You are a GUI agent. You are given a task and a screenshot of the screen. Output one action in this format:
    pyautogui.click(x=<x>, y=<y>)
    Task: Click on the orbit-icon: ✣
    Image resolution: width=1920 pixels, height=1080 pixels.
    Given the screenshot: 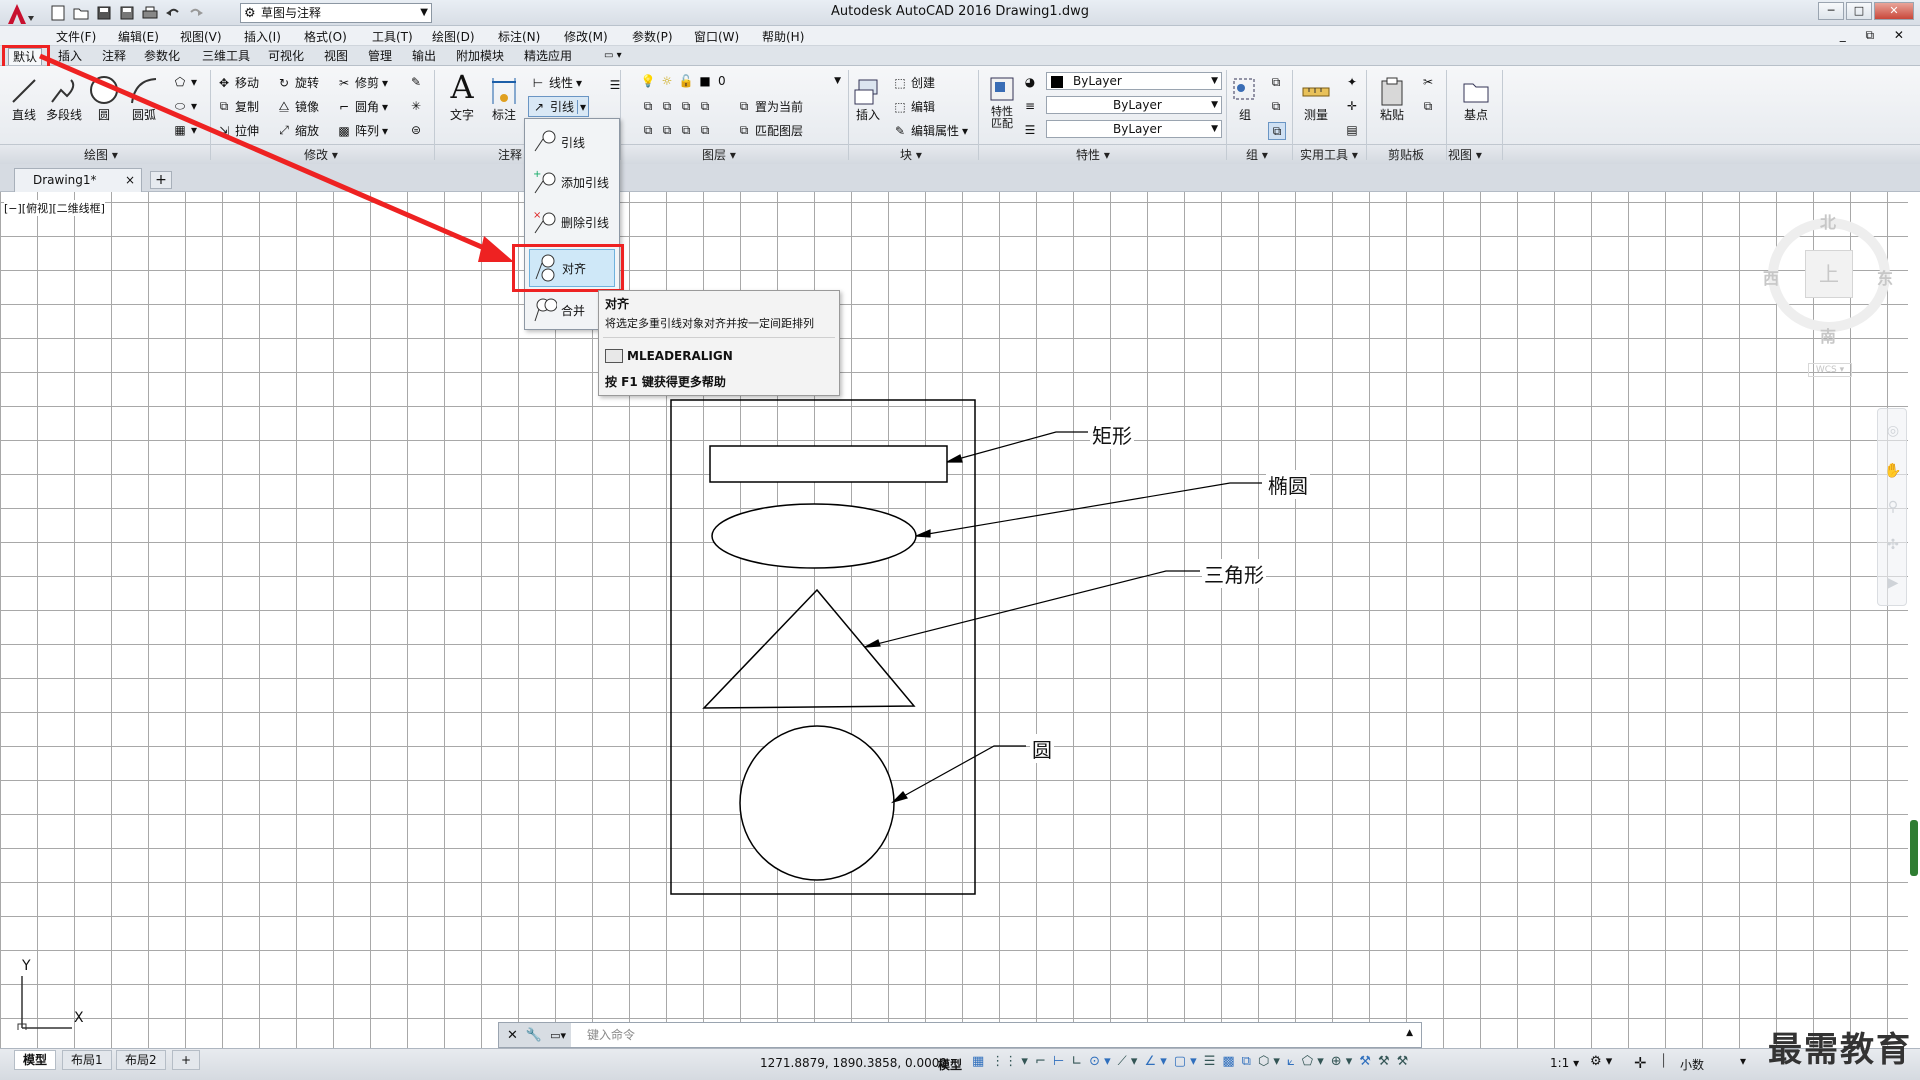 What is the action you would take?
    pyautogui.click(x=1893, y=546)
    